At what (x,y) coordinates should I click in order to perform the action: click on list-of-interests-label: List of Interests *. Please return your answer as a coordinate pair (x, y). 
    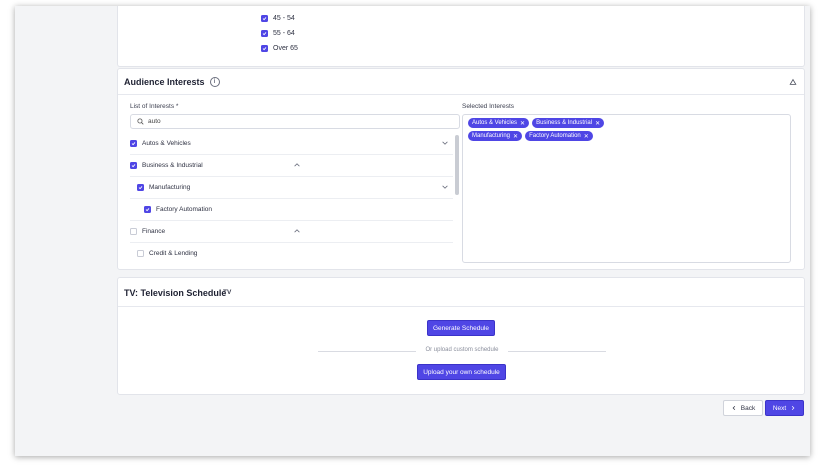
    Looking at the image, I should click on (154, 106).